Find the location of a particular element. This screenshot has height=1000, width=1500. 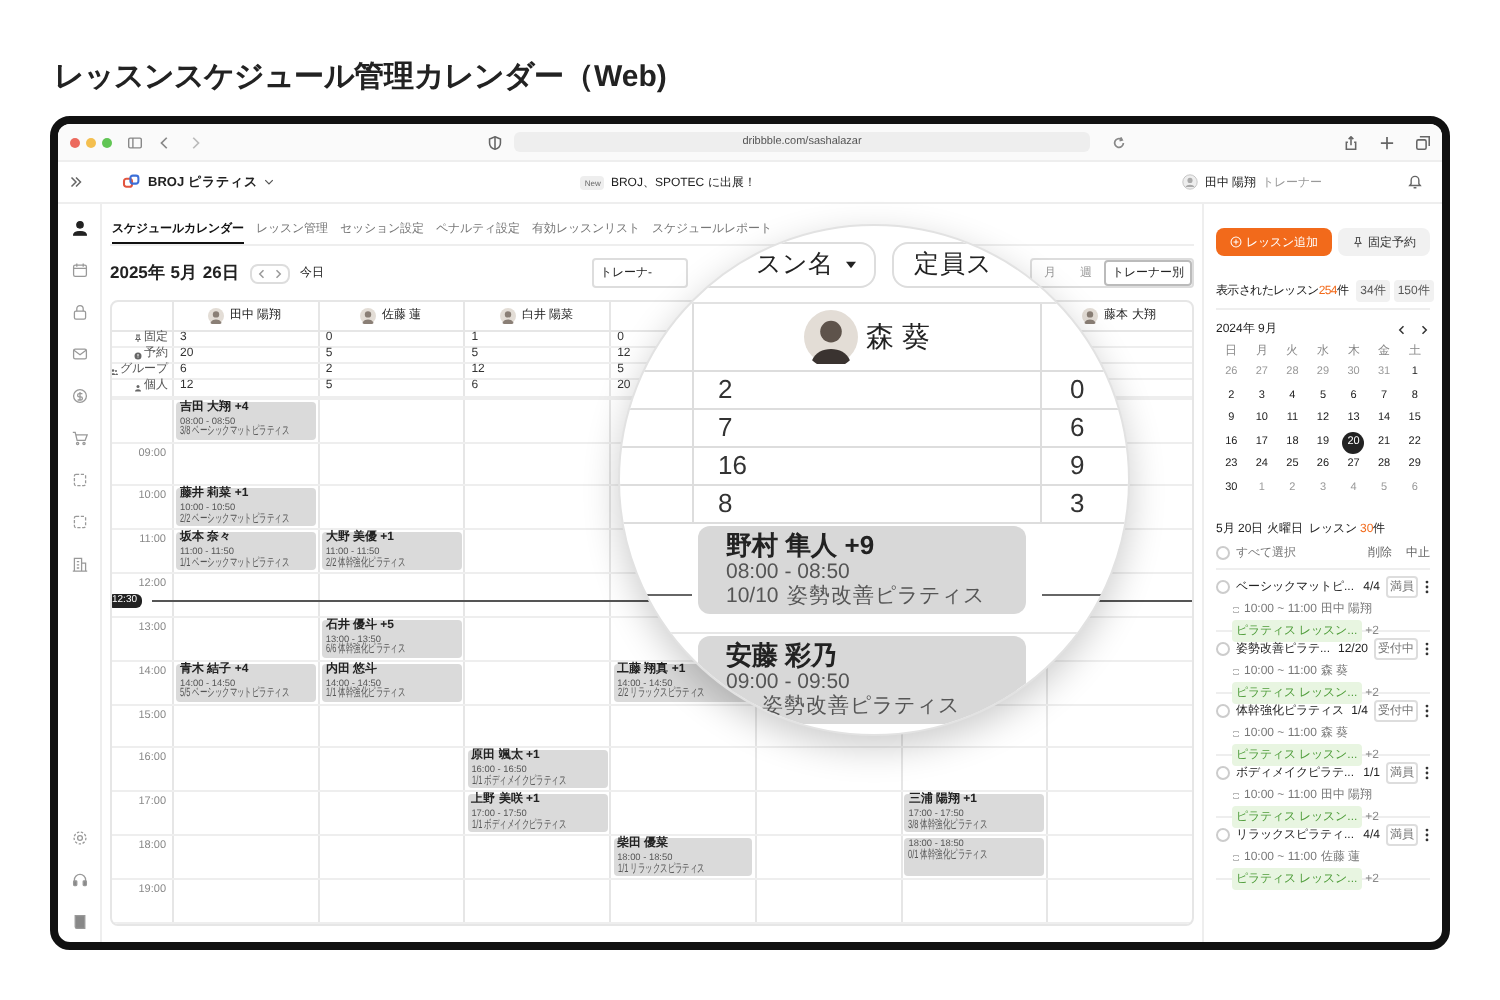

expand-icon is located at coordinates (76, 182).